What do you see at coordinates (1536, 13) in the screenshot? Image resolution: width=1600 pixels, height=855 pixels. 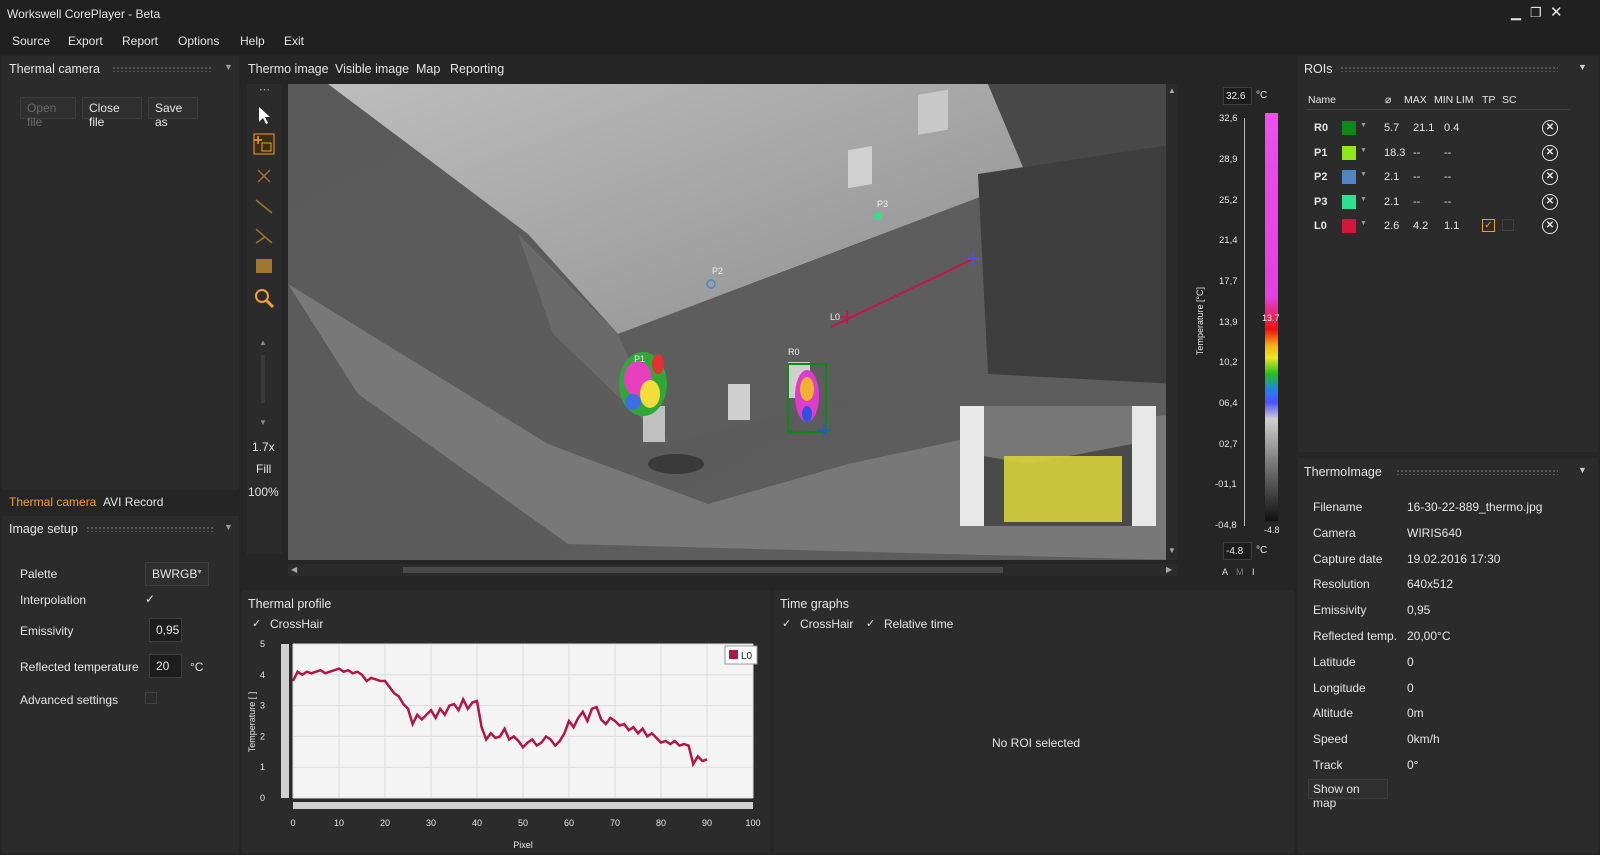 I see `restore-icon: ❐` at bounding box center [1536, 13].